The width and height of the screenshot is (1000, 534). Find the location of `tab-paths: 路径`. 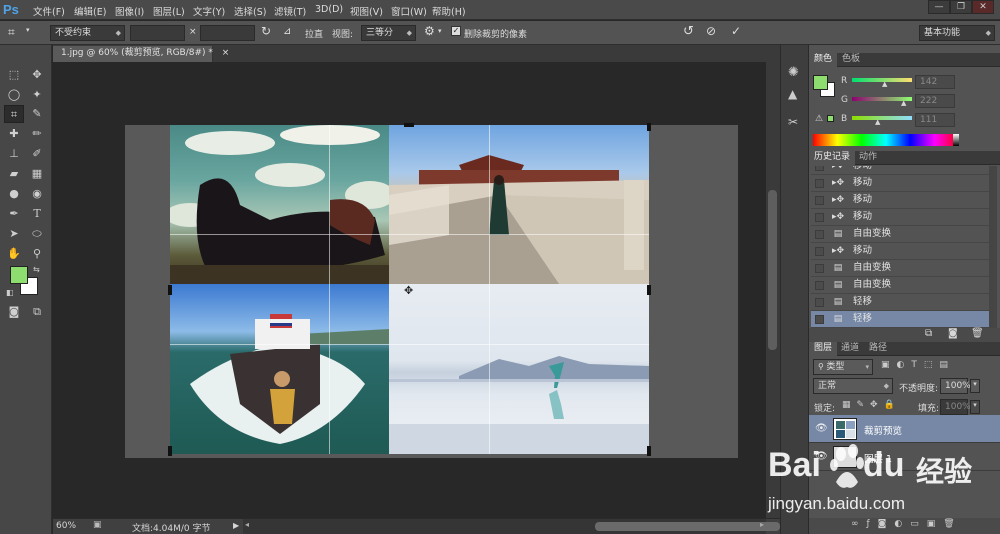

tab-paths: 路径 is located at coordinates (878, 349).